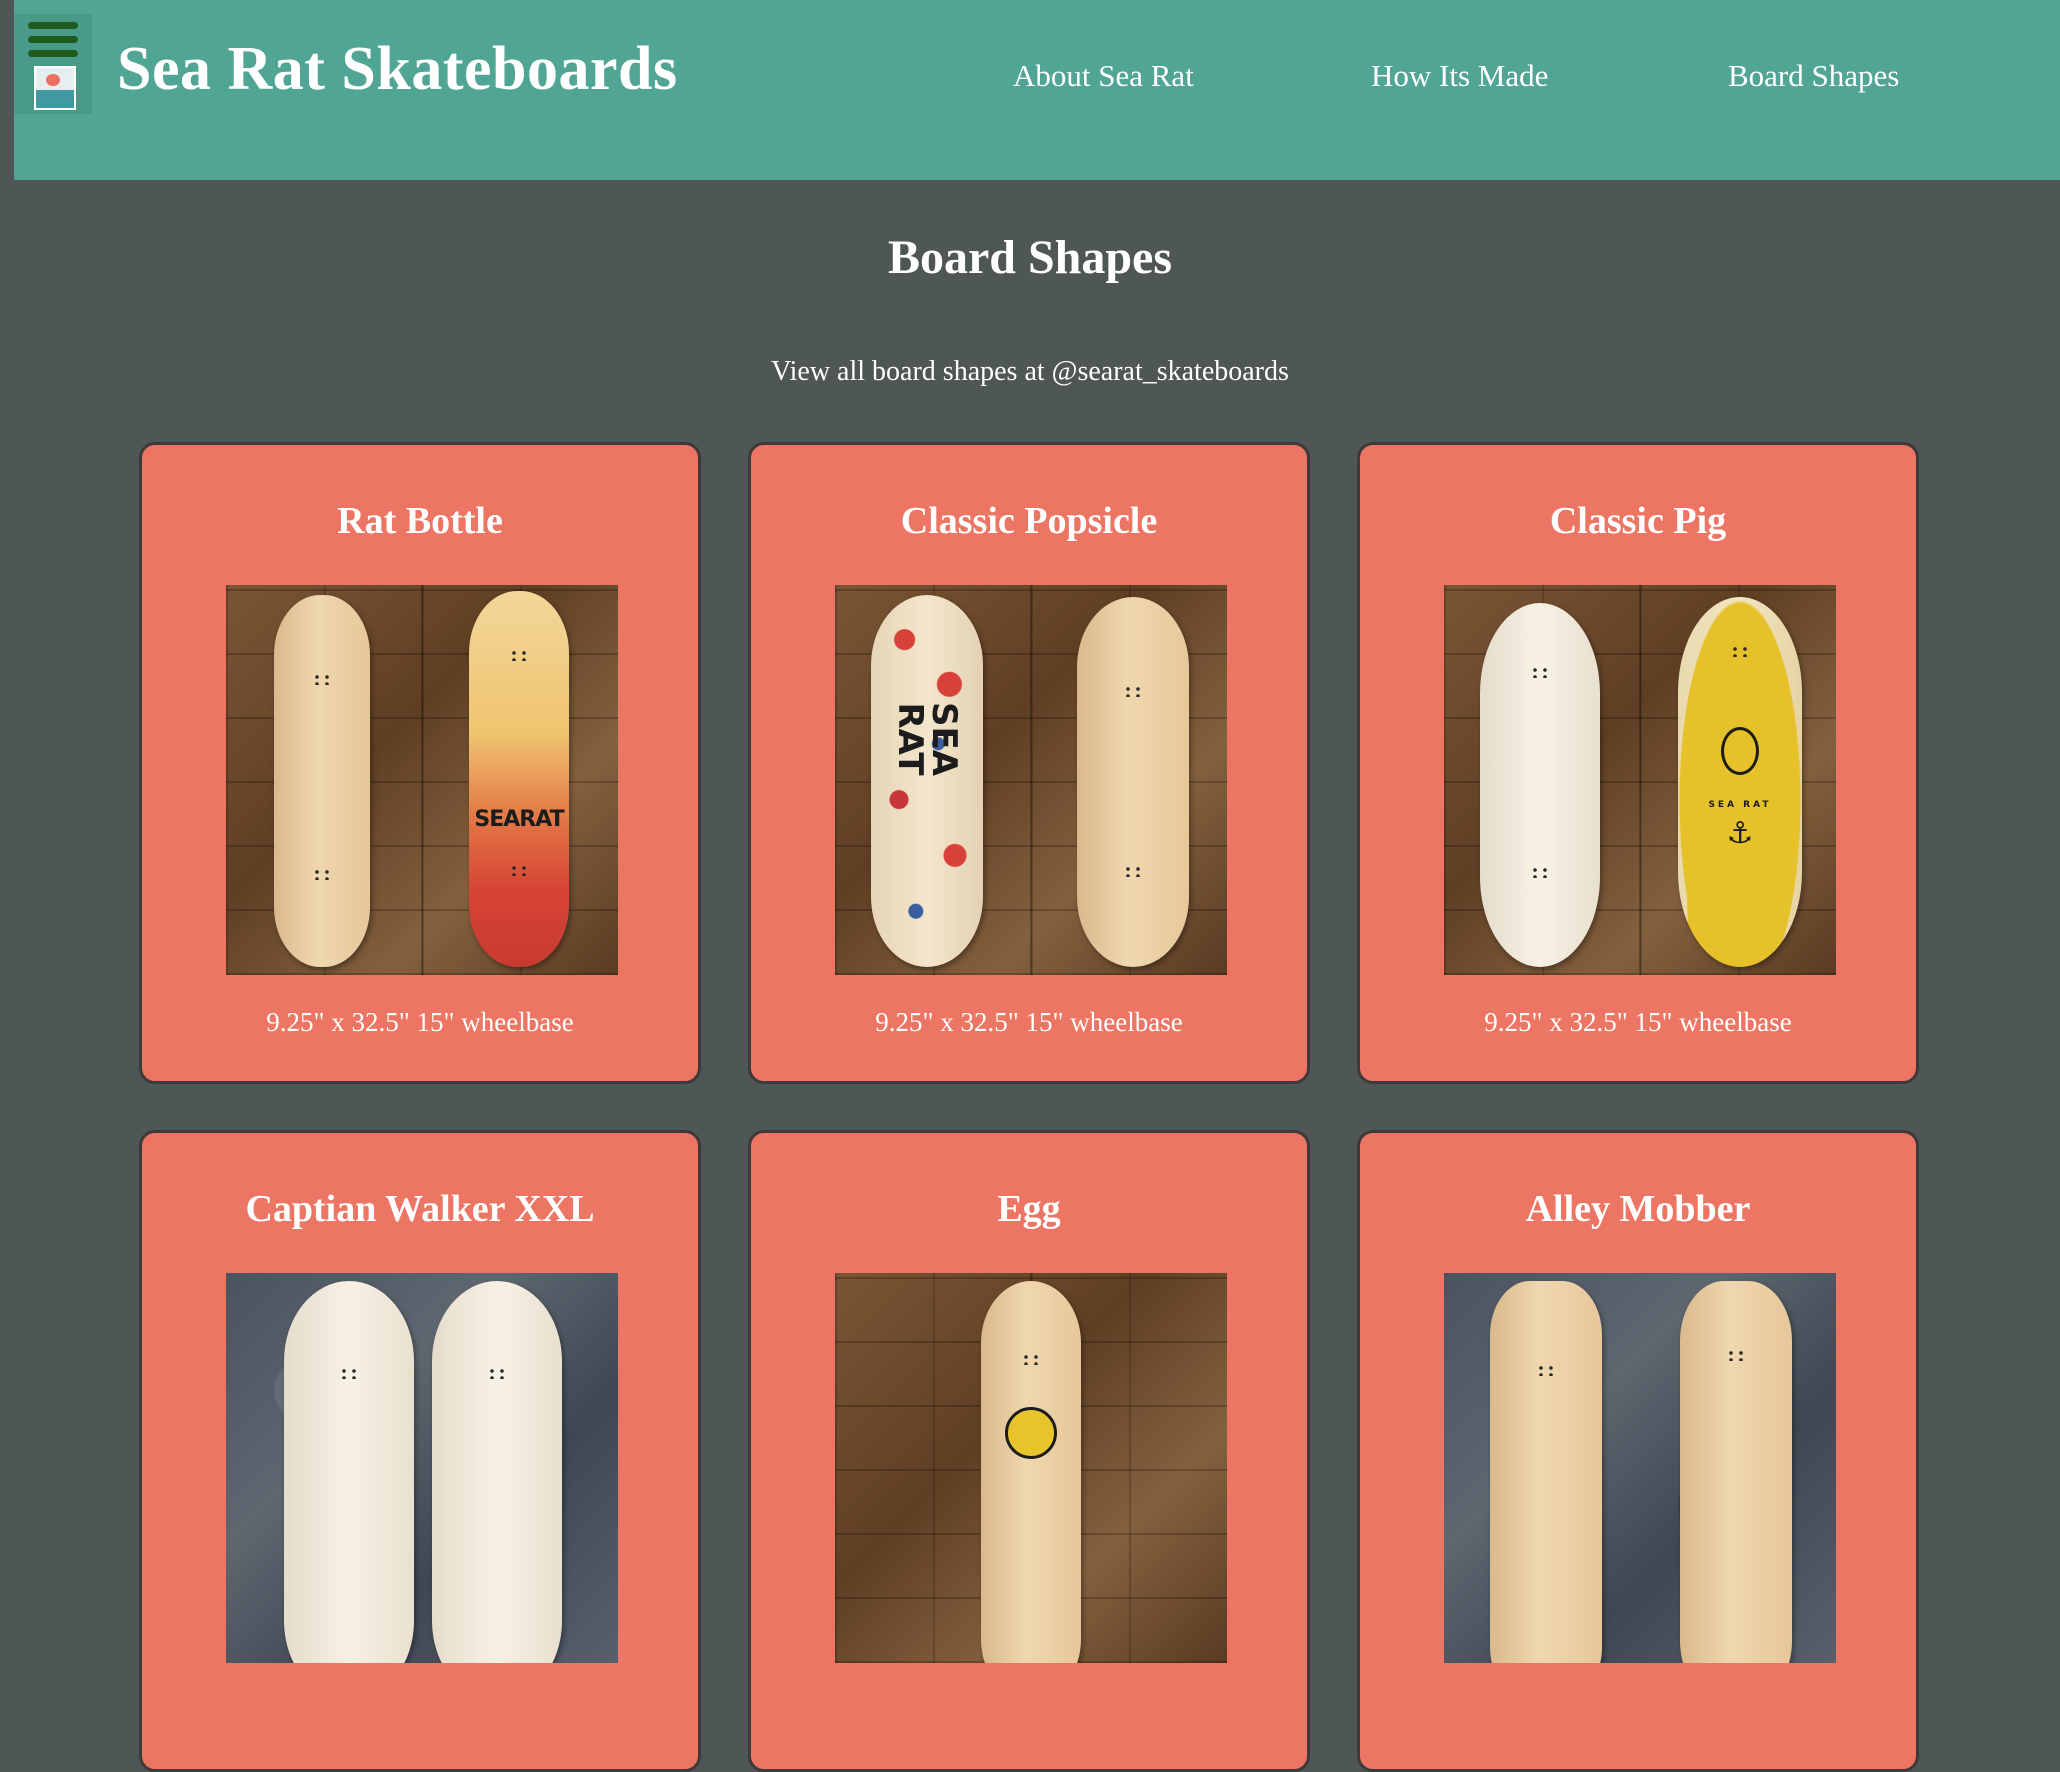 The height and width of the screenshot is (1772, 2060). What do you see at coordinates (1029, 1209) in the screenshot?
I see `card-title: Egg` at bounding box center [1029, 1209].